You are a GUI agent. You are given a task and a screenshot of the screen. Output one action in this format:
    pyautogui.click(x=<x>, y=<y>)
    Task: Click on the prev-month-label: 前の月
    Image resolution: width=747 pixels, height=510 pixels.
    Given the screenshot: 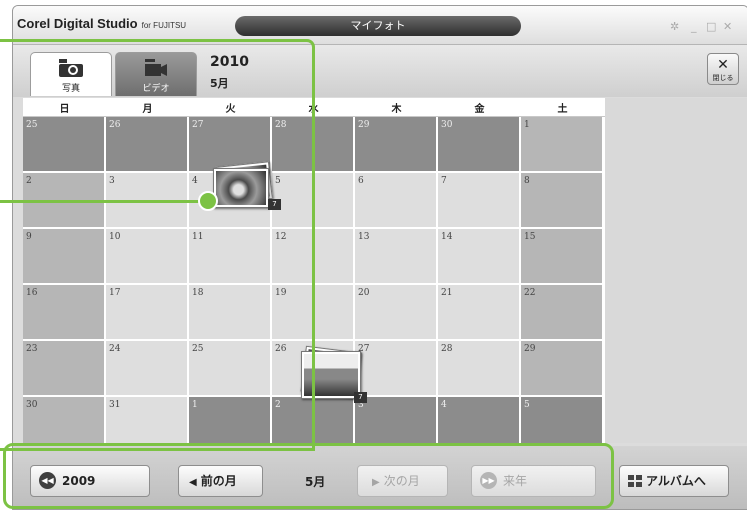 What is the action you would take?
    pyautogui.click(x=218, y=481)
    